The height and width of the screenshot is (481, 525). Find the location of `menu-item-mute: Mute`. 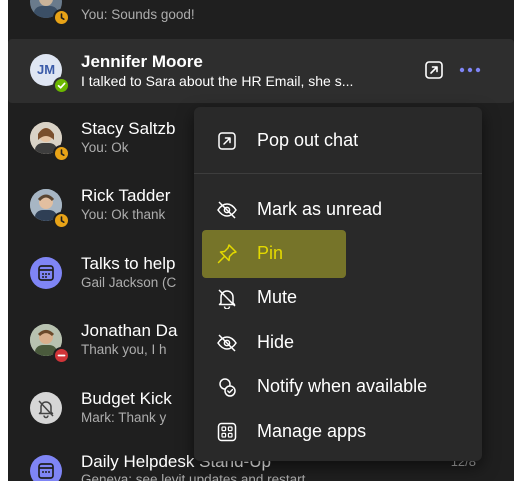

menu-item-mute: Mute is located at coordinates (338, 298).